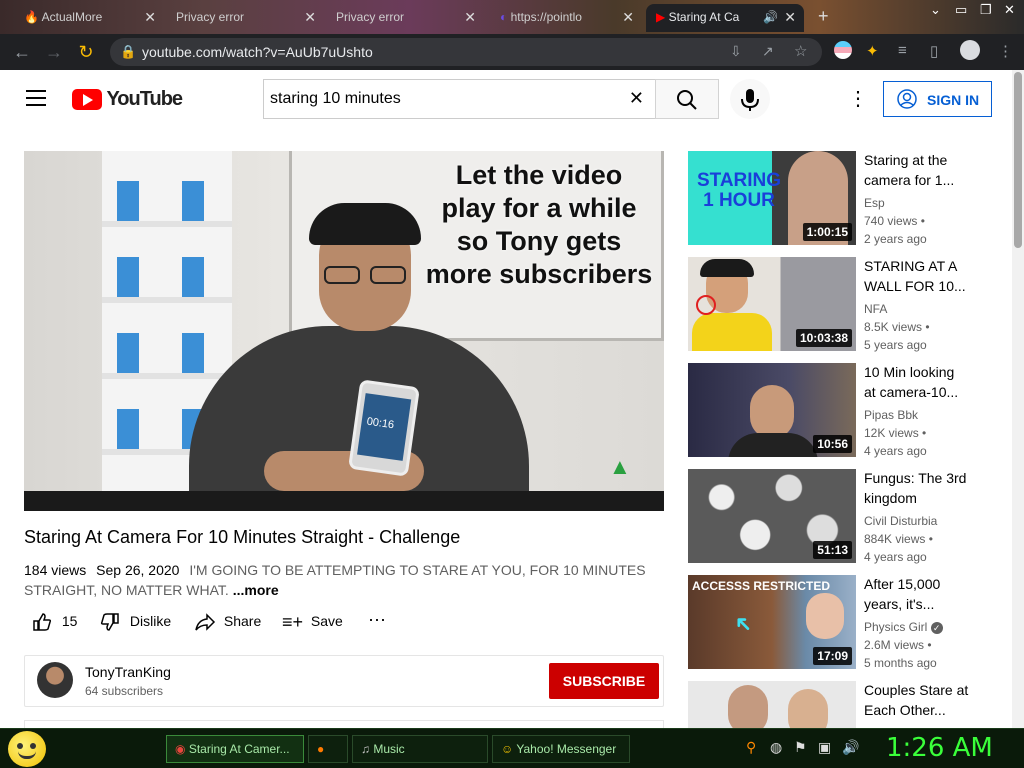 This screenshot has width=1024, height=768. Describe the element at coordinates (1009, 10) in the screenshot. I see `close-window-icon: ✕` at that location.